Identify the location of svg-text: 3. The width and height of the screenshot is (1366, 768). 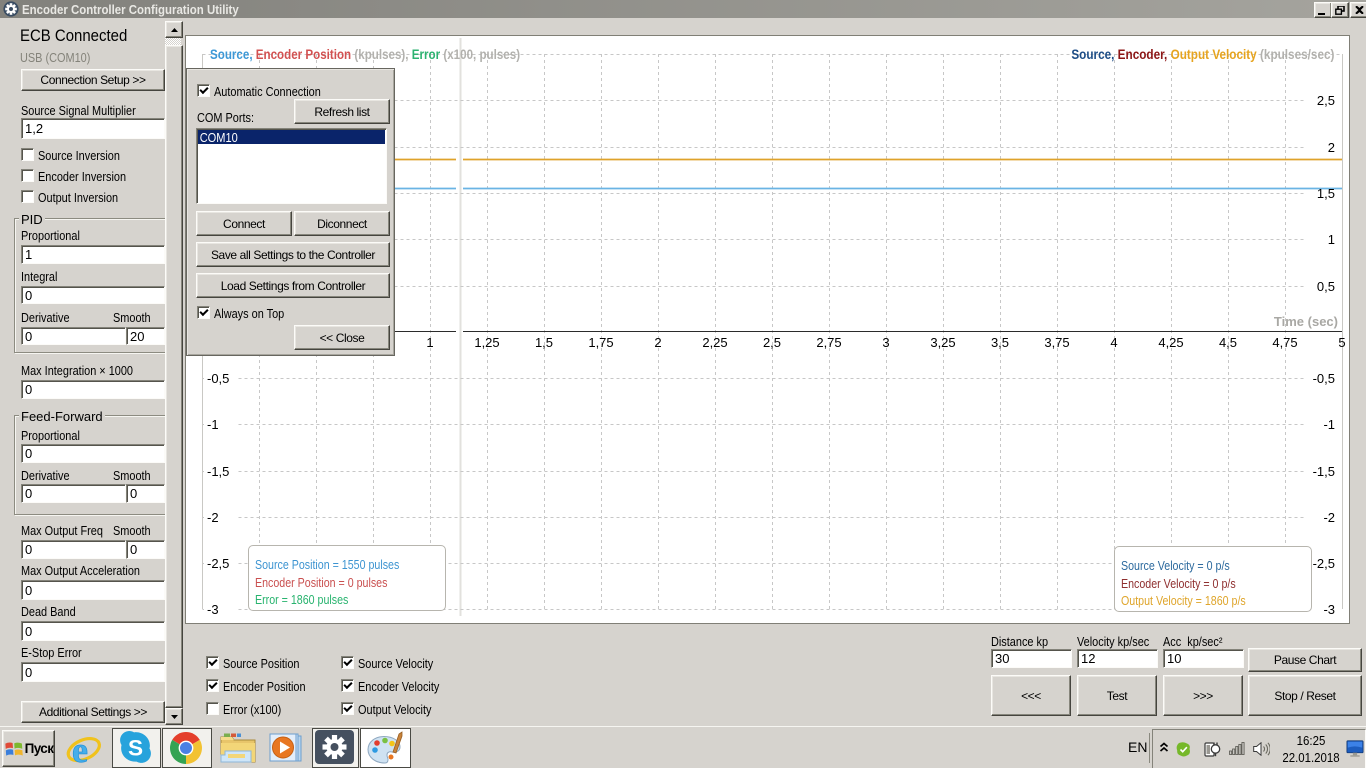
(885, 342).